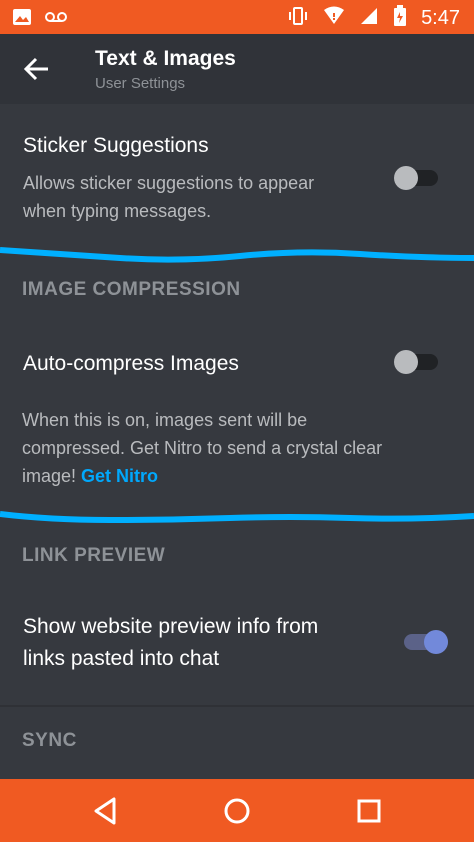 This screenshot has height=842, width=474. I want to click on navigation-bar, so click(237, 810).